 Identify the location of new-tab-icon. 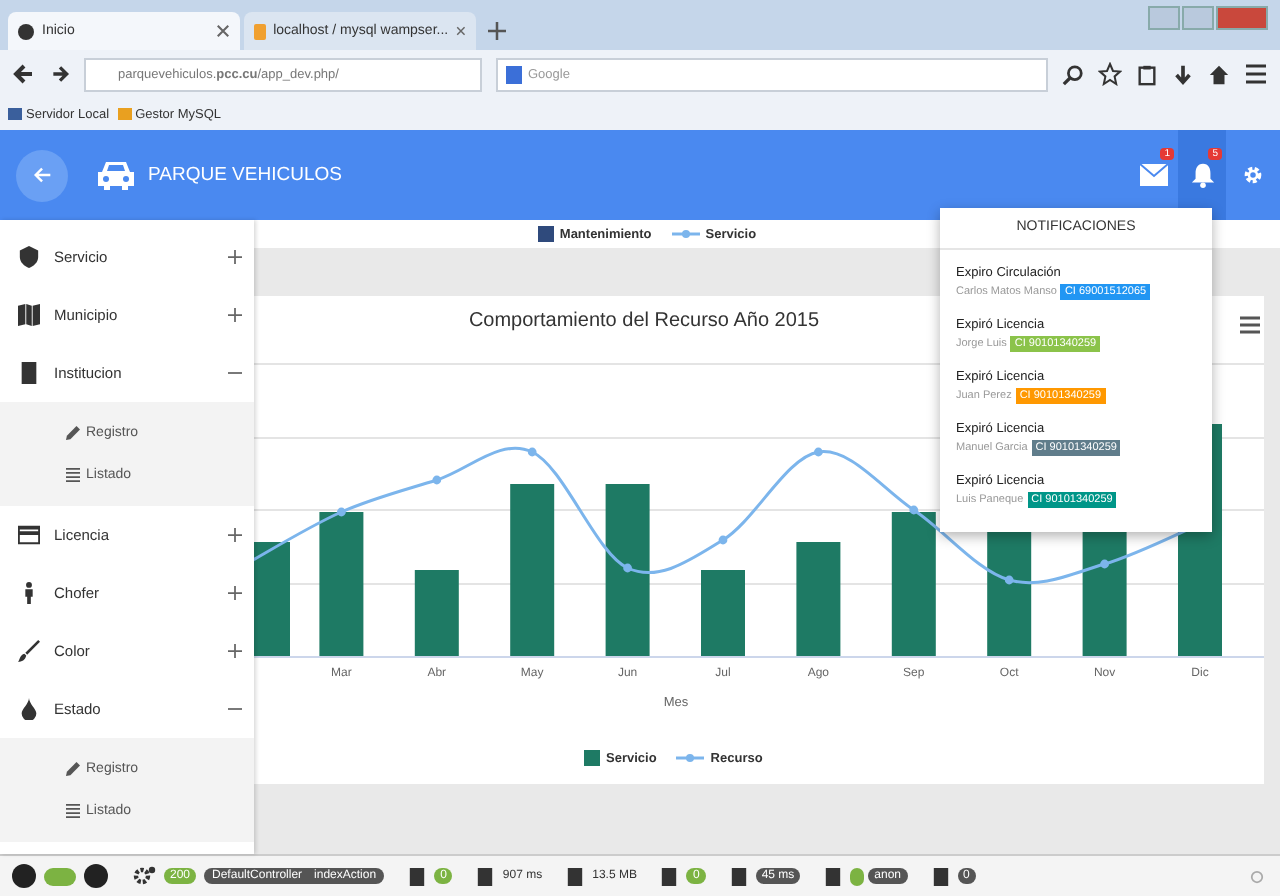
(497, 31).